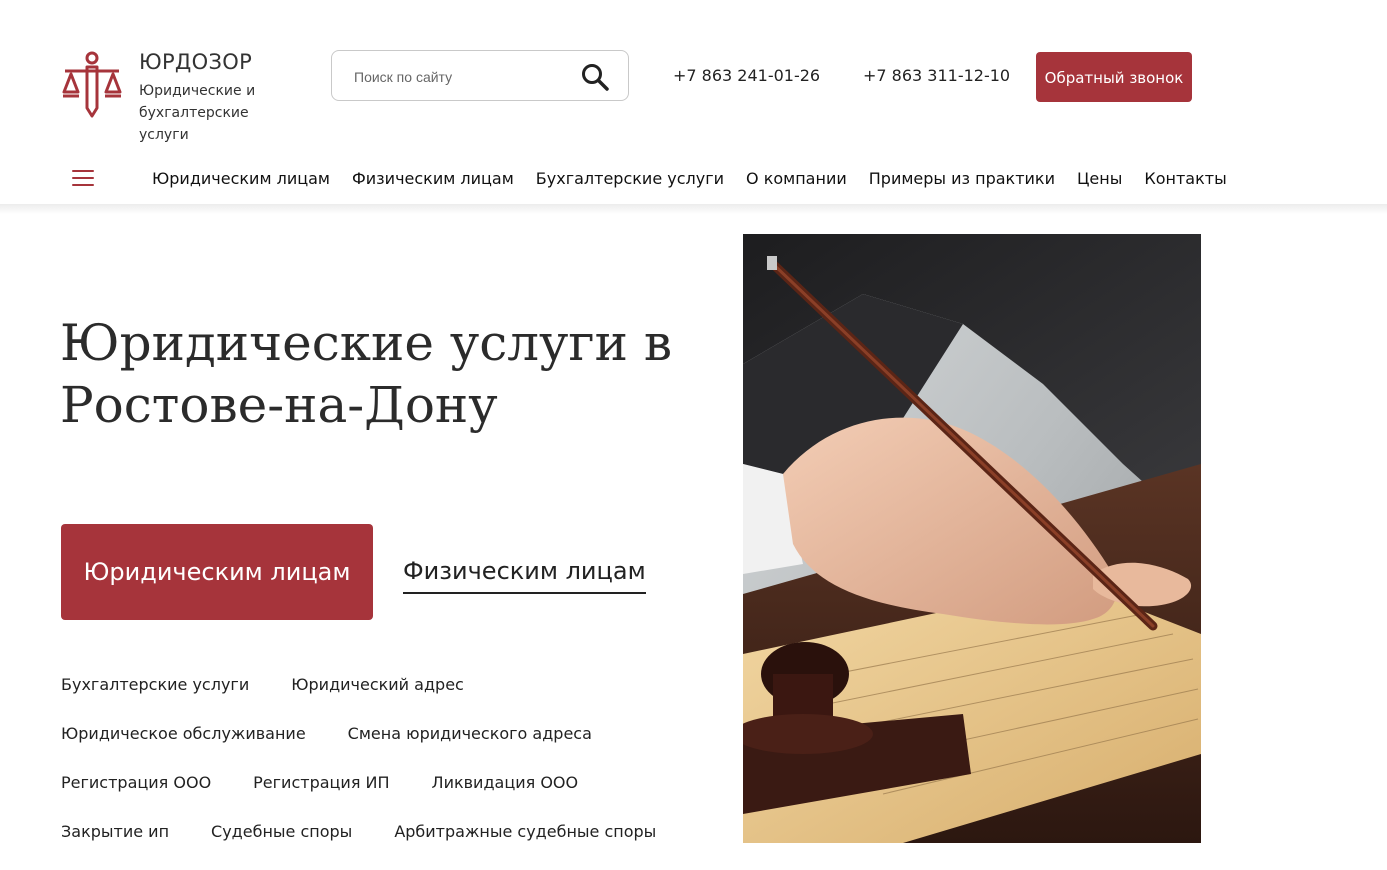  I want to click on service-link-llc-registration: Регистрация ООО, so click(136, 796).